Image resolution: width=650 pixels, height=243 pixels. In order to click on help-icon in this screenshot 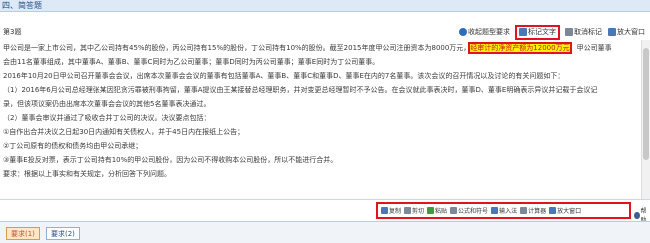, I will do `click(637, 215)`.